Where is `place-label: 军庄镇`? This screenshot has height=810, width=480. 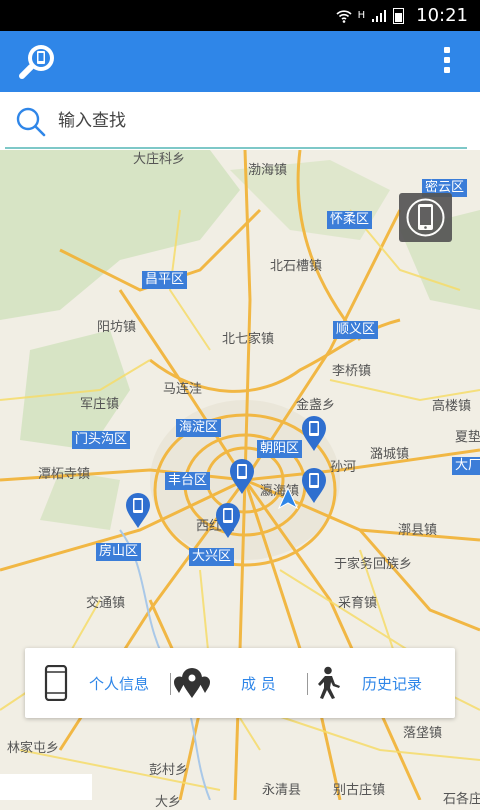 place-label: 军庄镇 is located at coordinates (100, 404).